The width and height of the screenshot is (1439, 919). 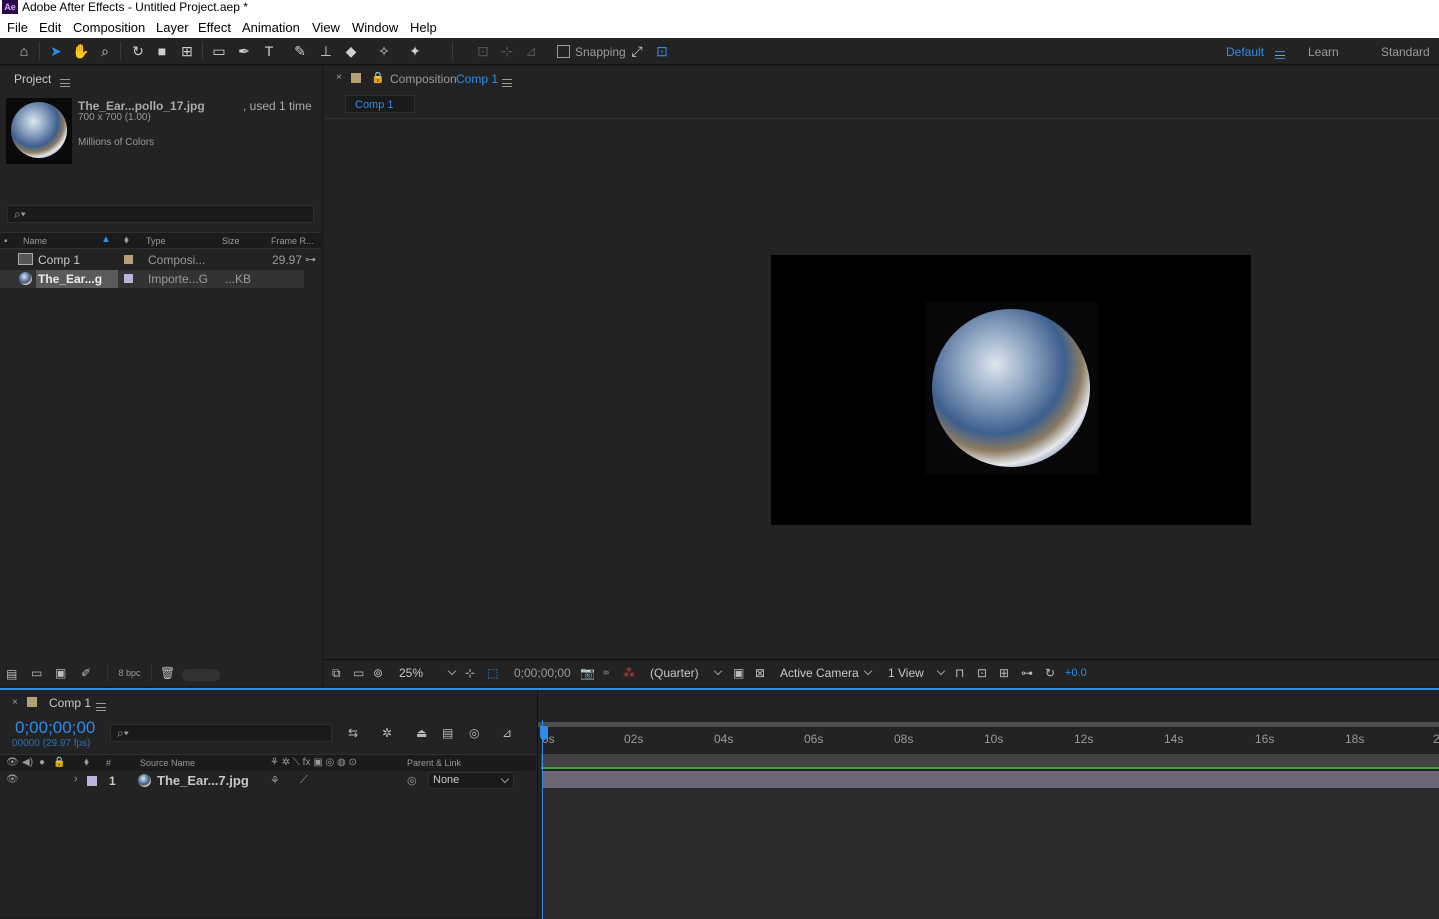 I want to click on sort-ascending-icon: ▲, so click(x=106, y=239).